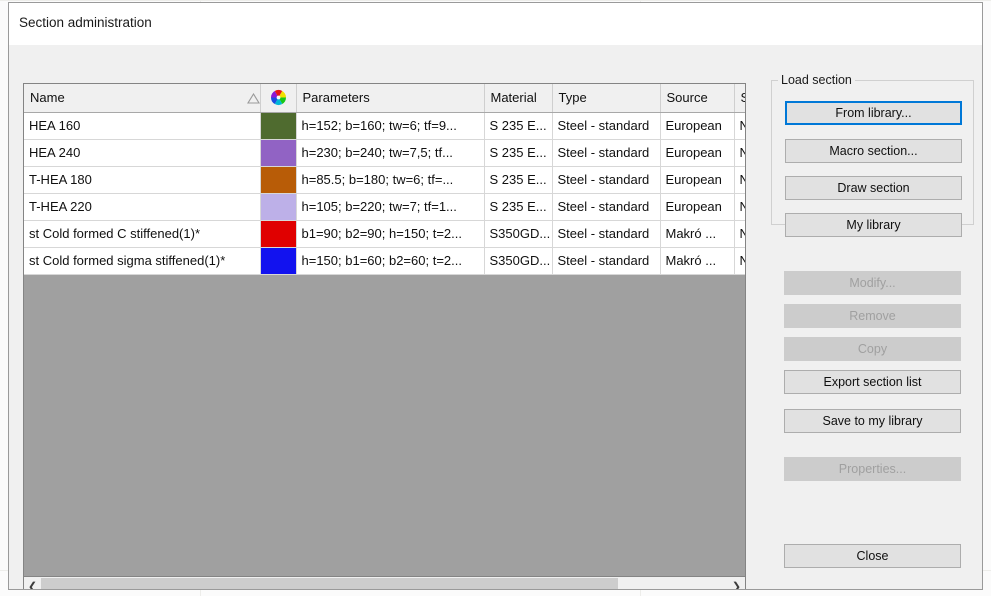 This screenshot has height=596, width=991. What do you see at coordinates (250, 98) in the screenshot?
I see `sort-ascending-icon` at bounding box center [250, 98].